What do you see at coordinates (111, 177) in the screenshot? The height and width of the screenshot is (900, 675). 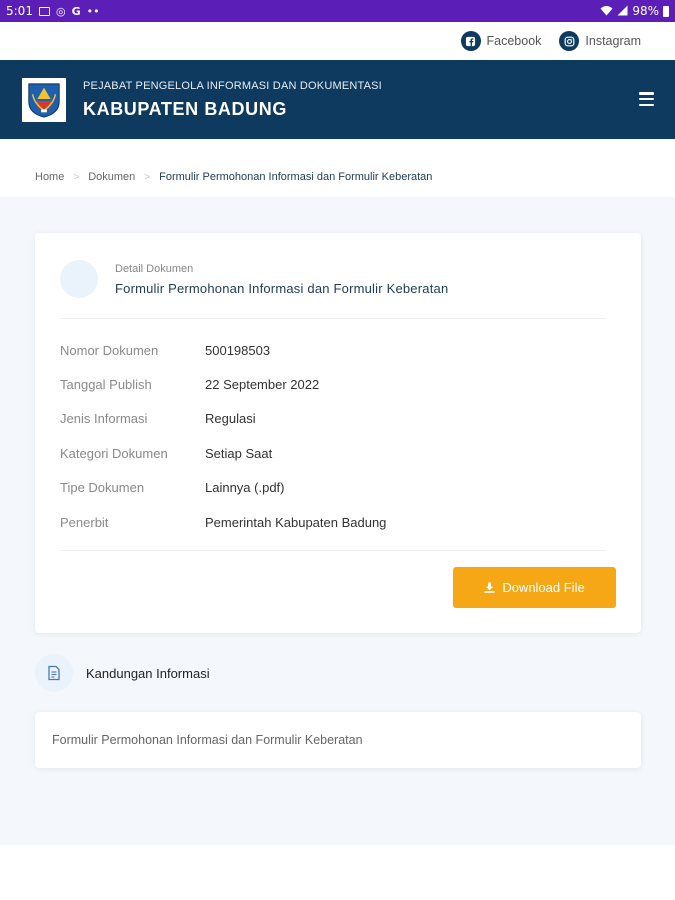 I see `breadcrumb-dokumen: Dokumen` at bounding box center [111, 177].